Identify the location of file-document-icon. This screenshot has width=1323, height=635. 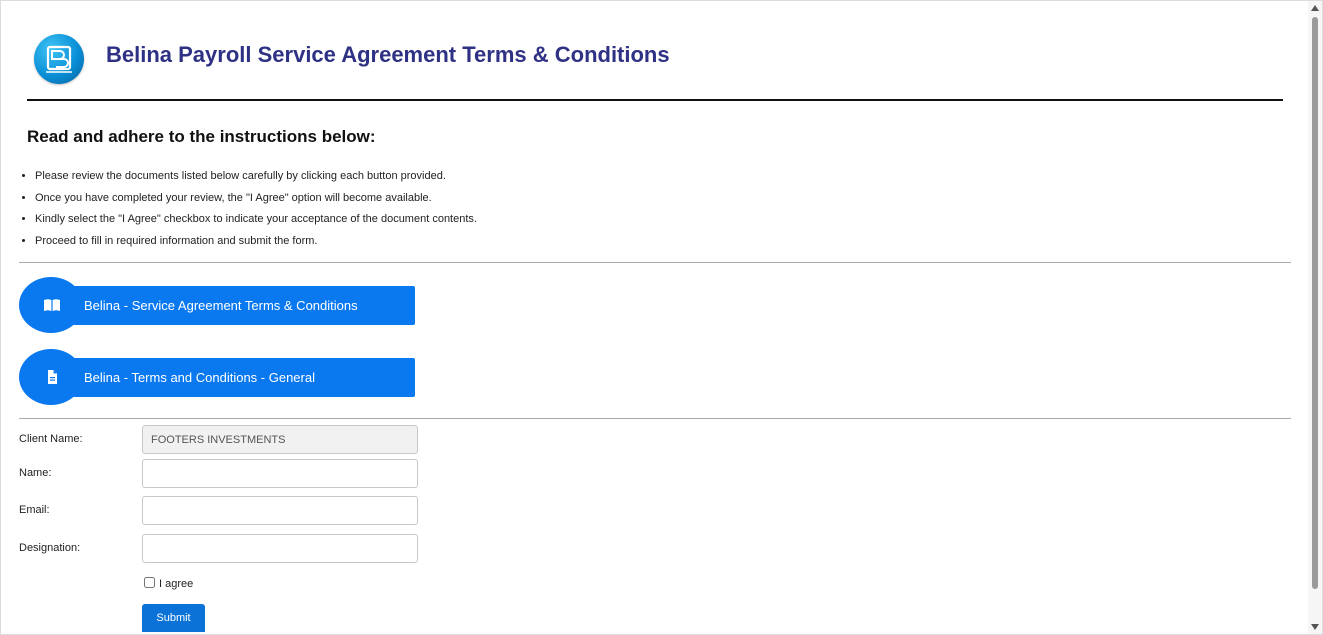
(52, 377).